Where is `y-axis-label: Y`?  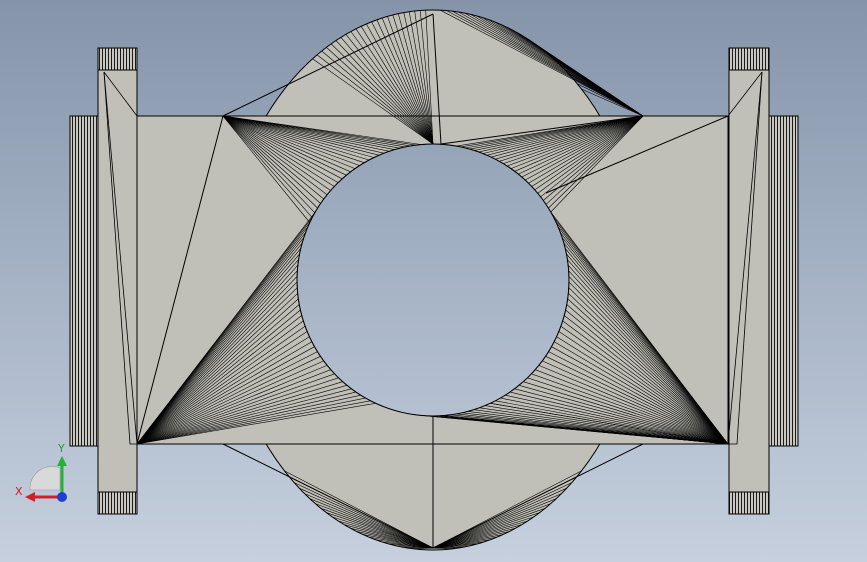
y-axis-label: Y is located at coordinates (61, 448).